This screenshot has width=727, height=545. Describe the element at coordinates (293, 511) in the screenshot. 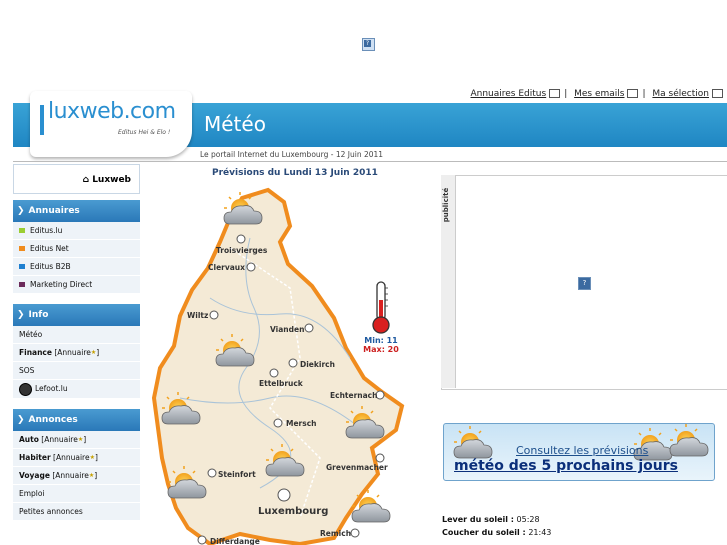

I see `town-label-capital: Luxembourg` at that location.